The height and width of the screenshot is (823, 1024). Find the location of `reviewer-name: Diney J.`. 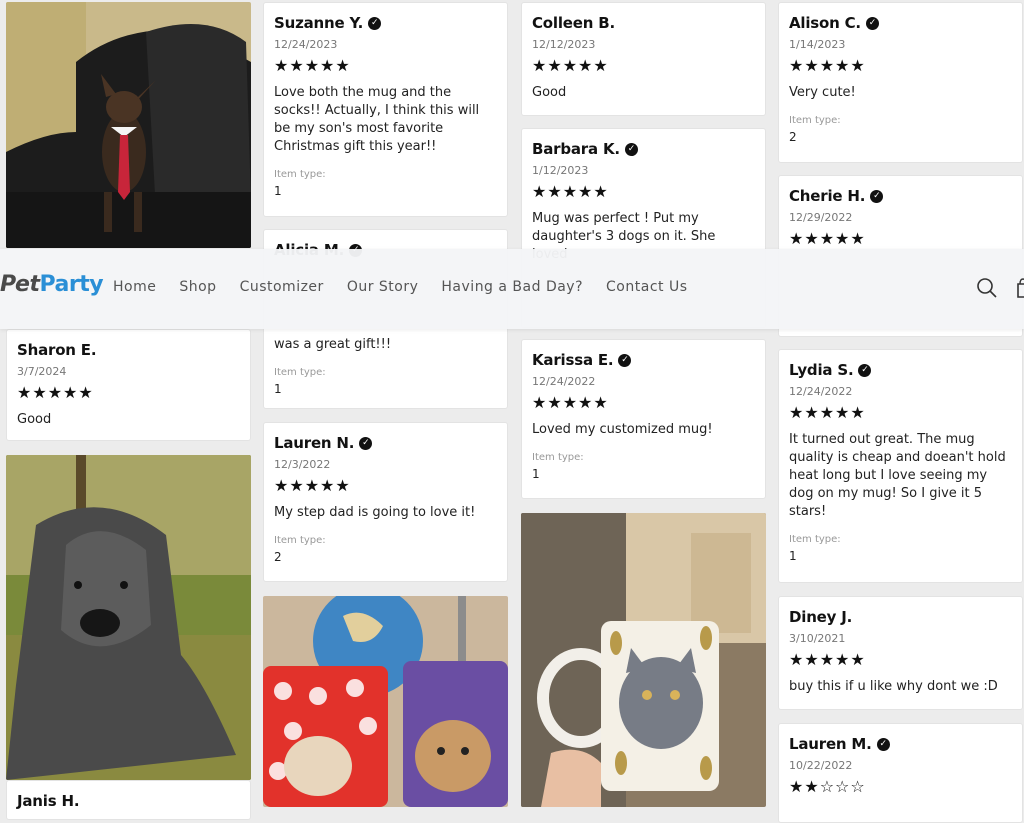

reviewer-name: Diney J. is located at coordinates (821, 617).